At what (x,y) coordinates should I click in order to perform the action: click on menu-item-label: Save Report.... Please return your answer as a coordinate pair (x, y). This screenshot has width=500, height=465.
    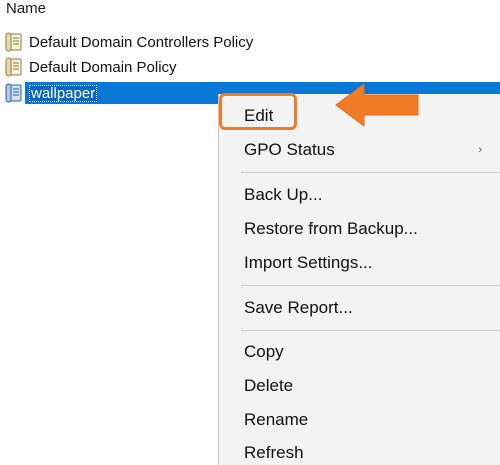
    Looking at the image, I should click on (298, 307).